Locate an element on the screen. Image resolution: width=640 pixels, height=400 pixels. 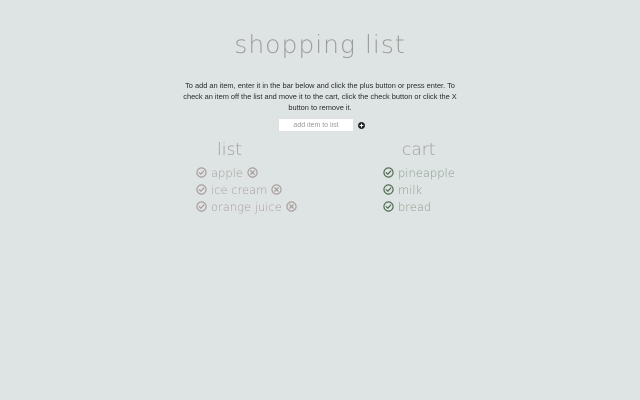
cart-item: bread is located at coordinates (421, 206).